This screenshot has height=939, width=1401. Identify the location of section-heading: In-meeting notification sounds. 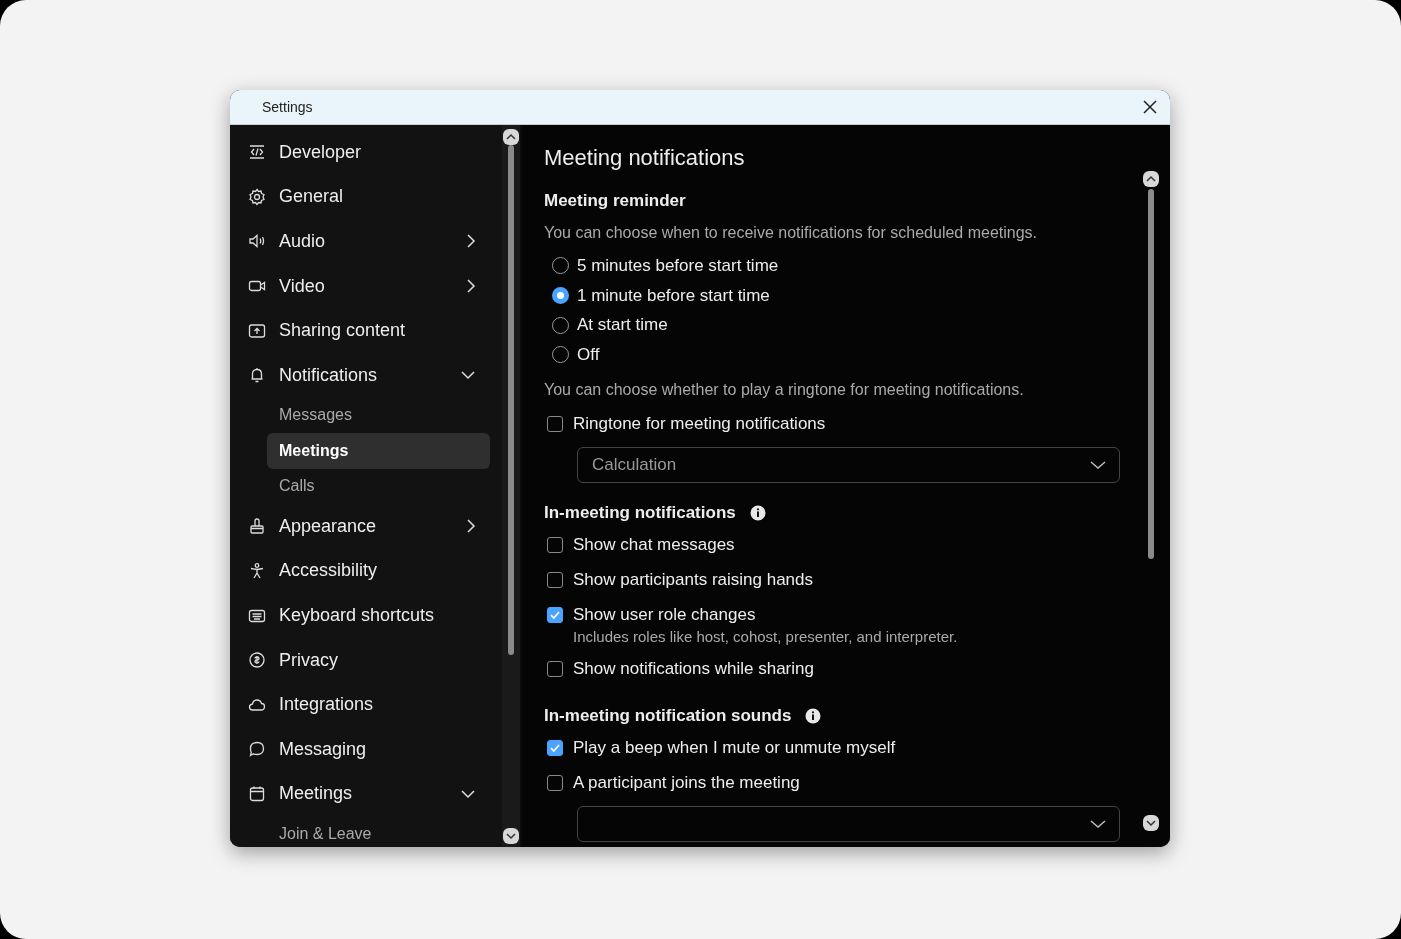
(668, 715).